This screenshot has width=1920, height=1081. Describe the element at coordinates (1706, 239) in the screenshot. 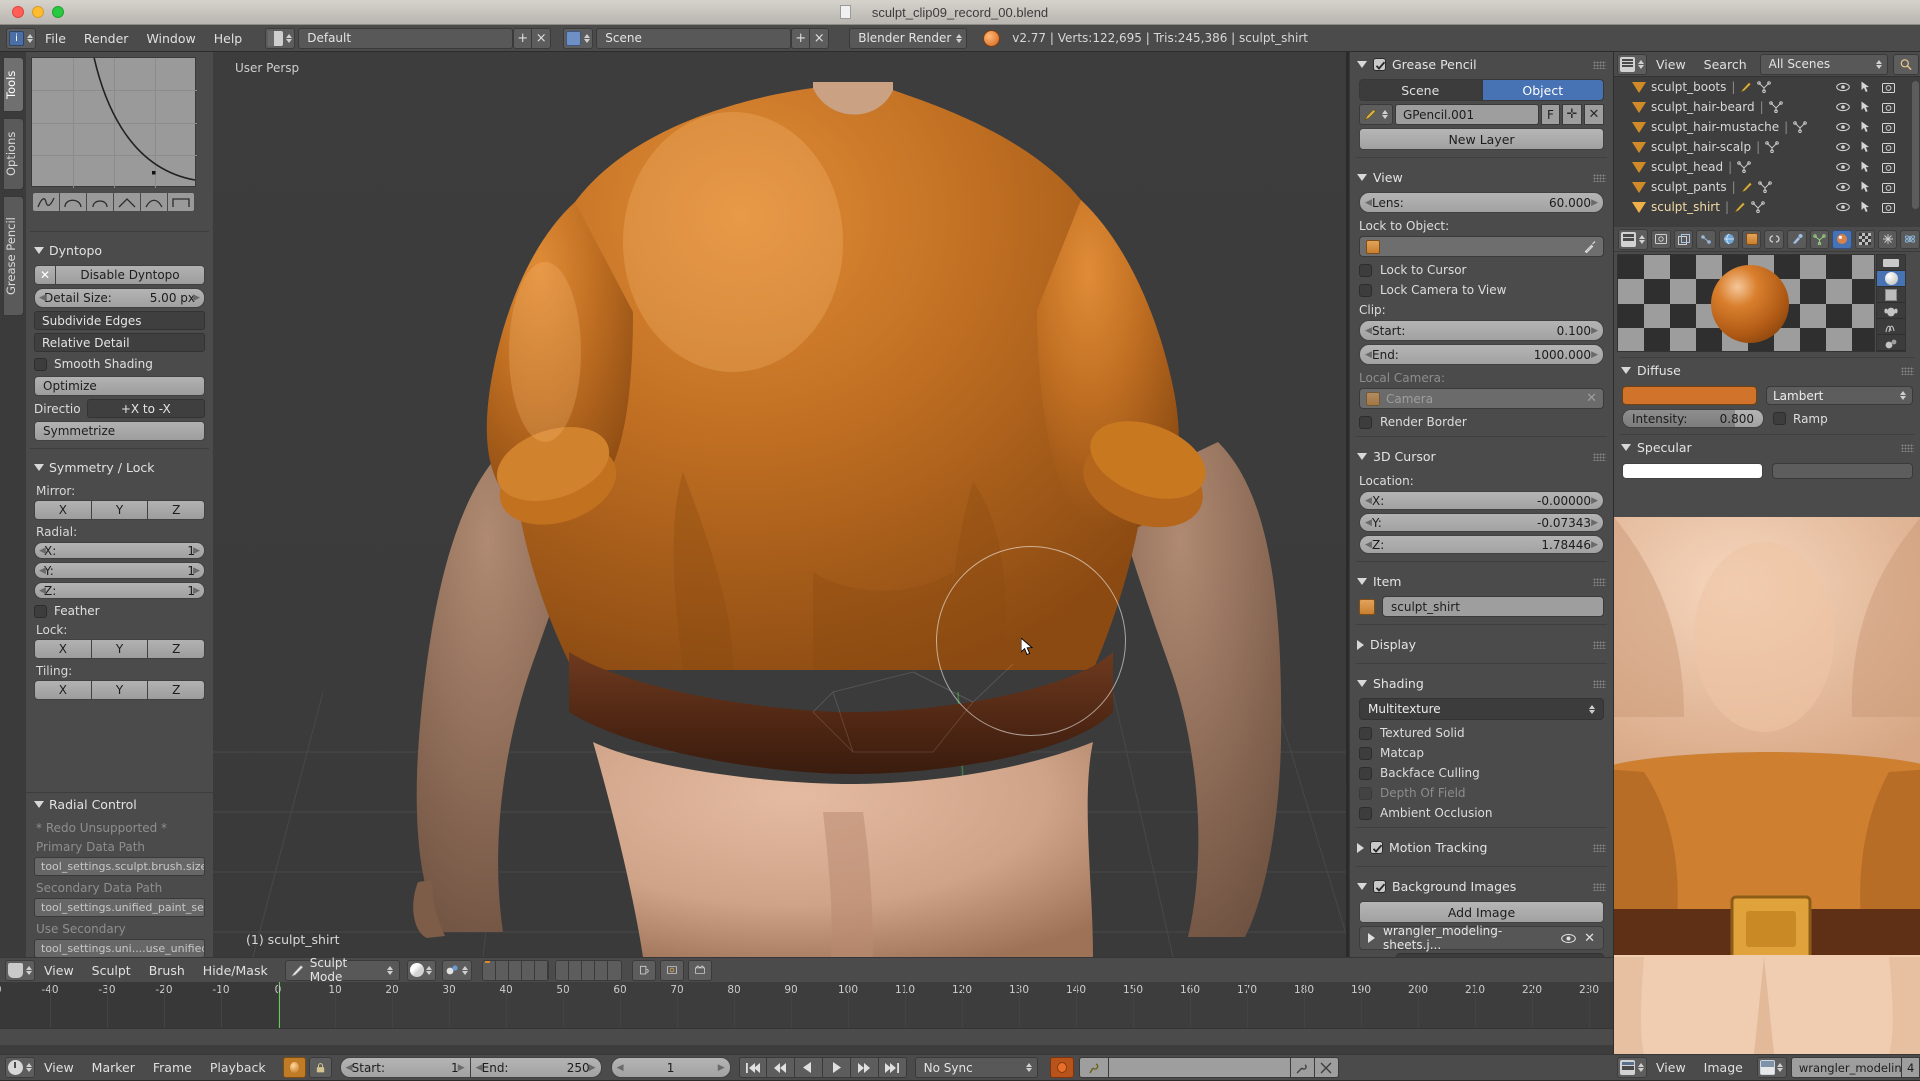

I see `scene-properties-tab` at that location.